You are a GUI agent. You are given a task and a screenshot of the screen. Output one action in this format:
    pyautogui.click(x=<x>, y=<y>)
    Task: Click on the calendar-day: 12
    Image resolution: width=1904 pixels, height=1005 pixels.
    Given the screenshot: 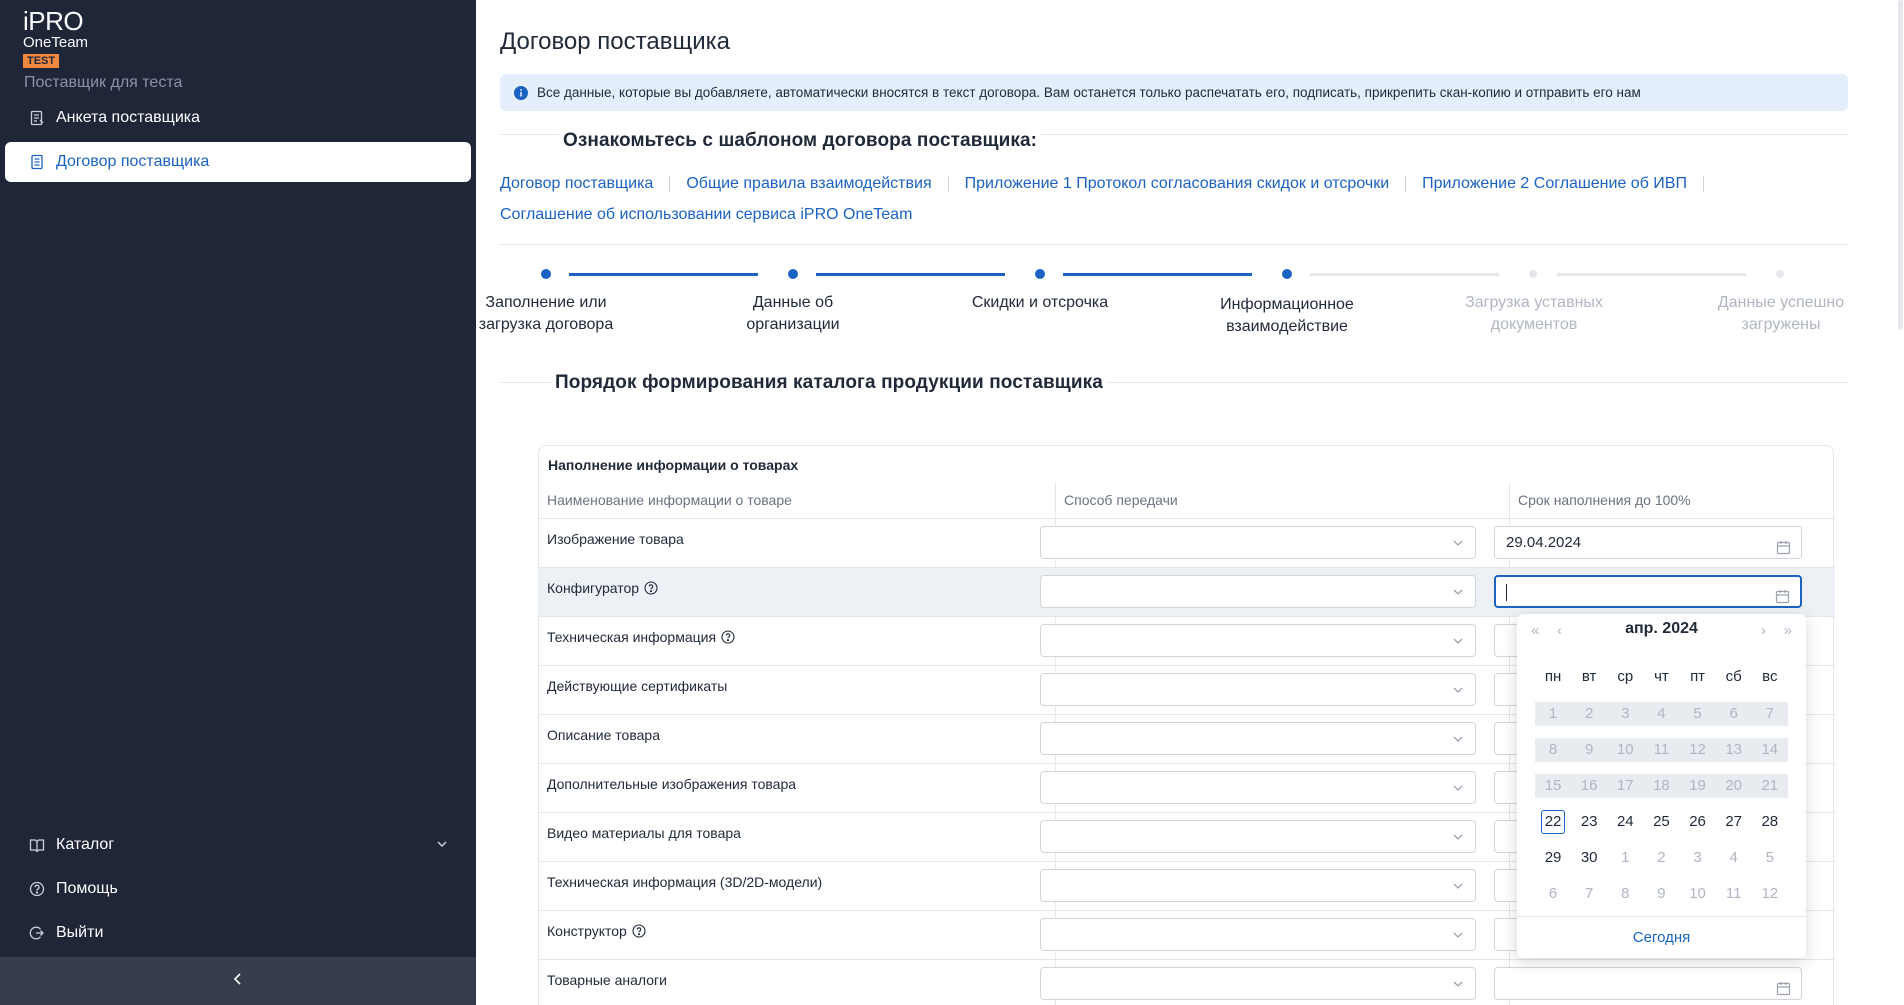 What is the action you would take?
    pyautogui.click(x=1770, y=894)
    